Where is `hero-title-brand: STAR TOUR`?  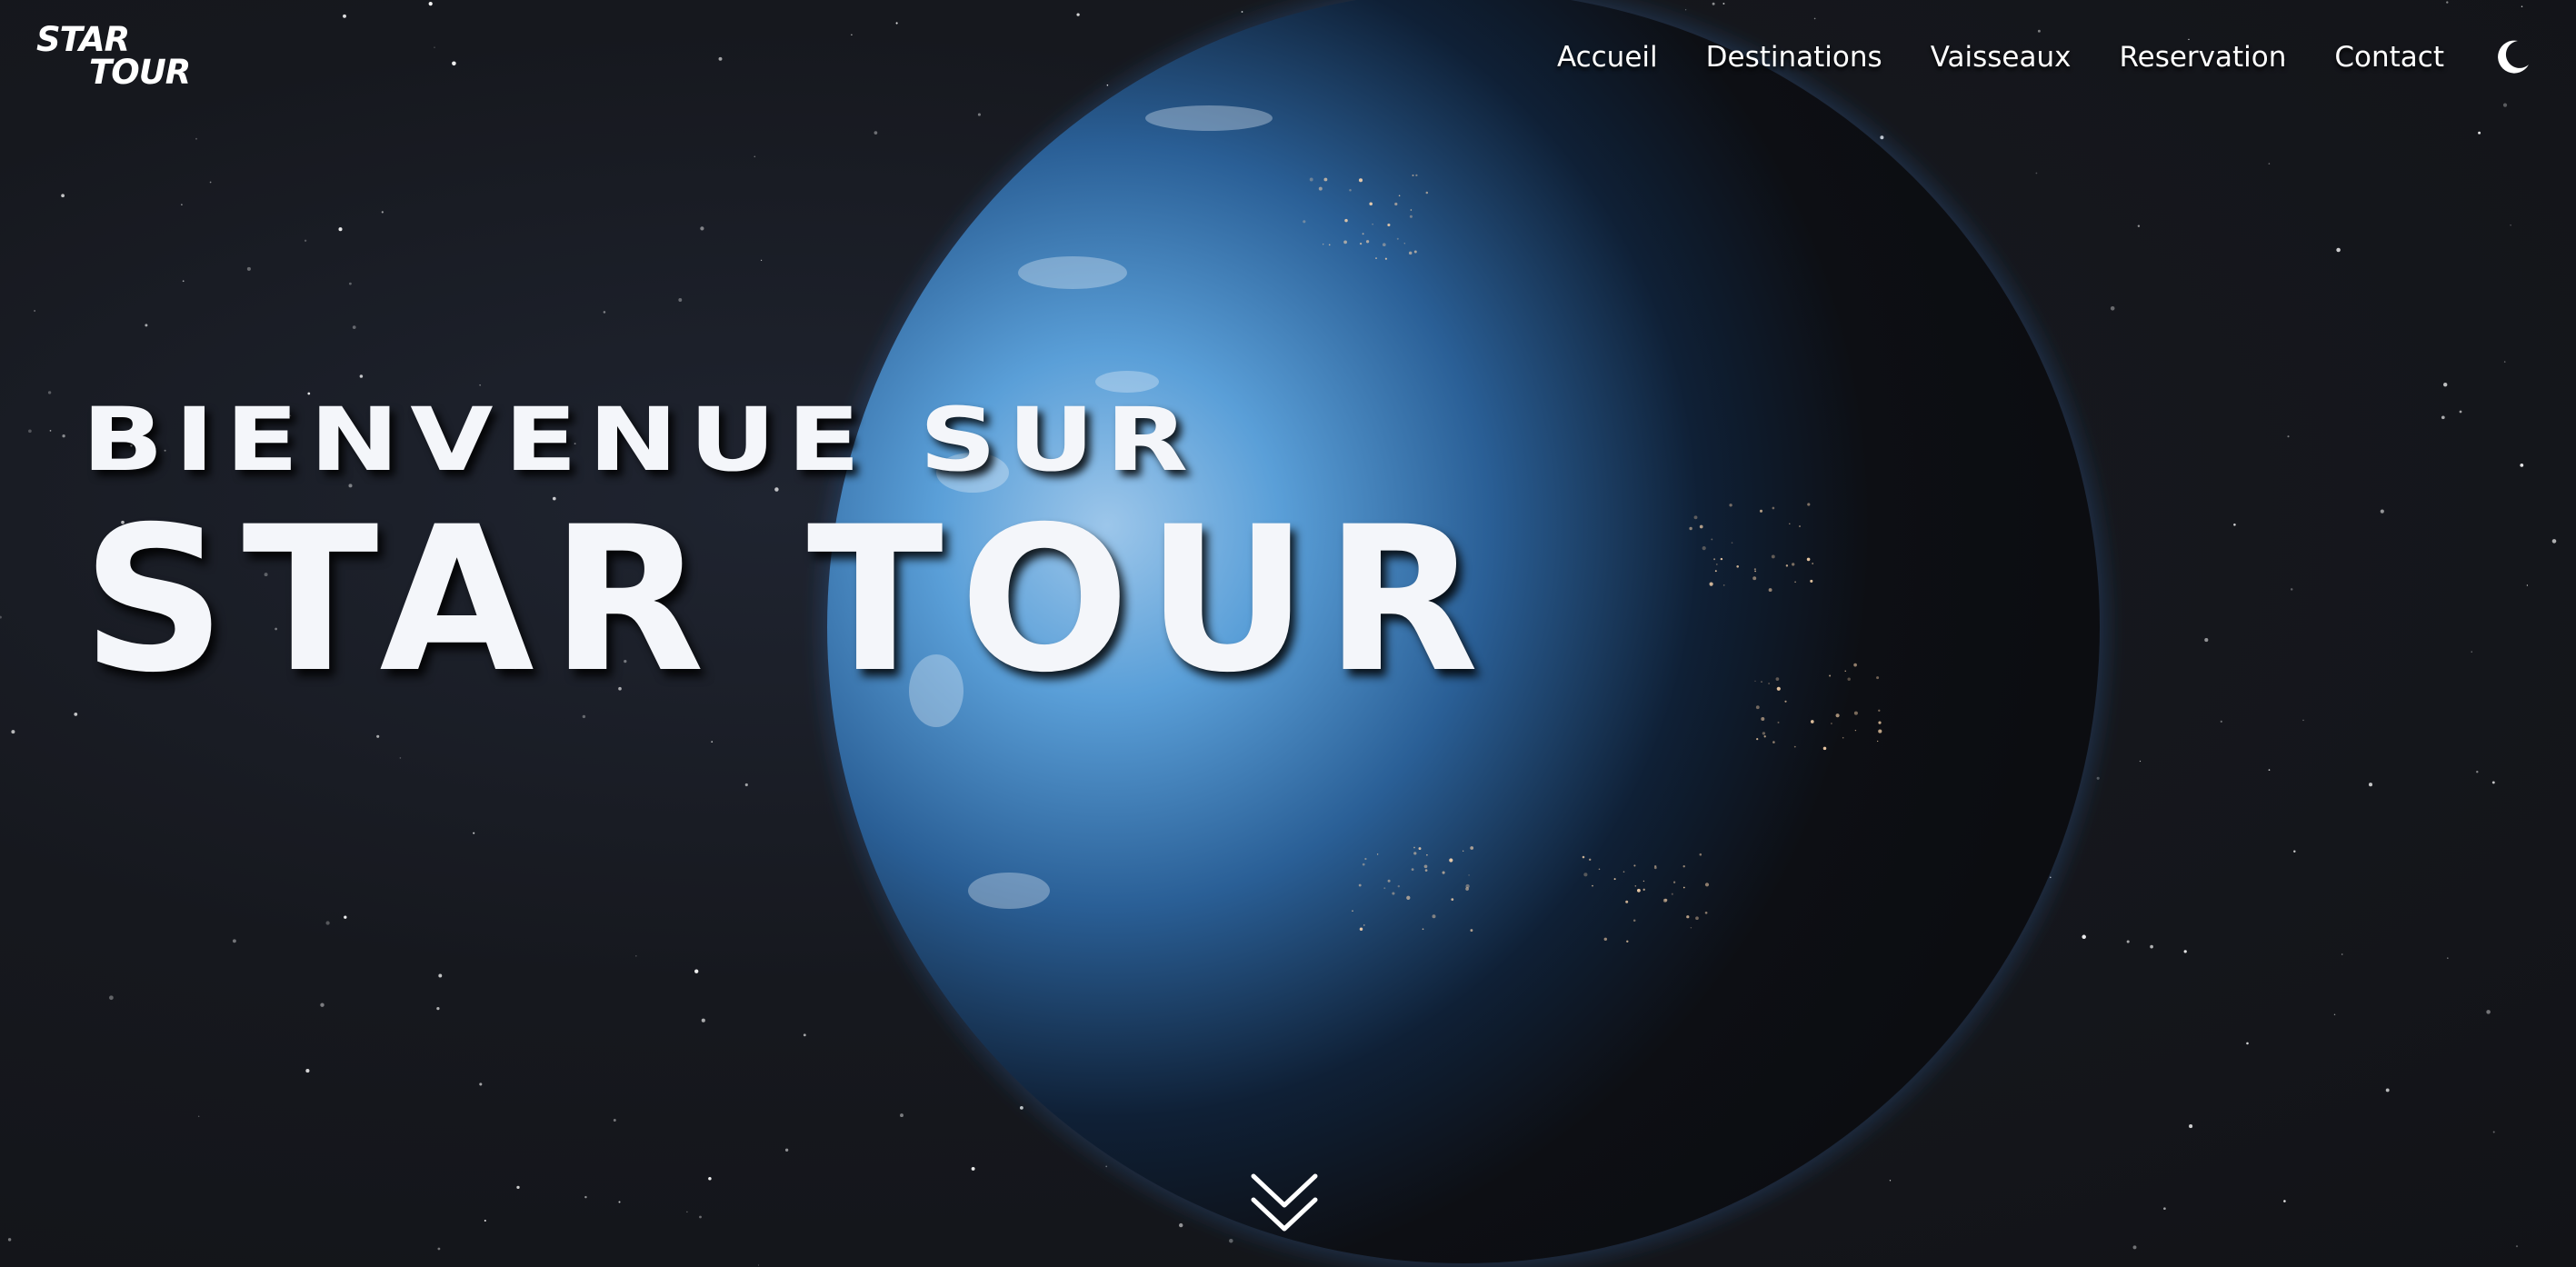 hero-title-brand: STAR TOUR is located at coordinates (788, 600).